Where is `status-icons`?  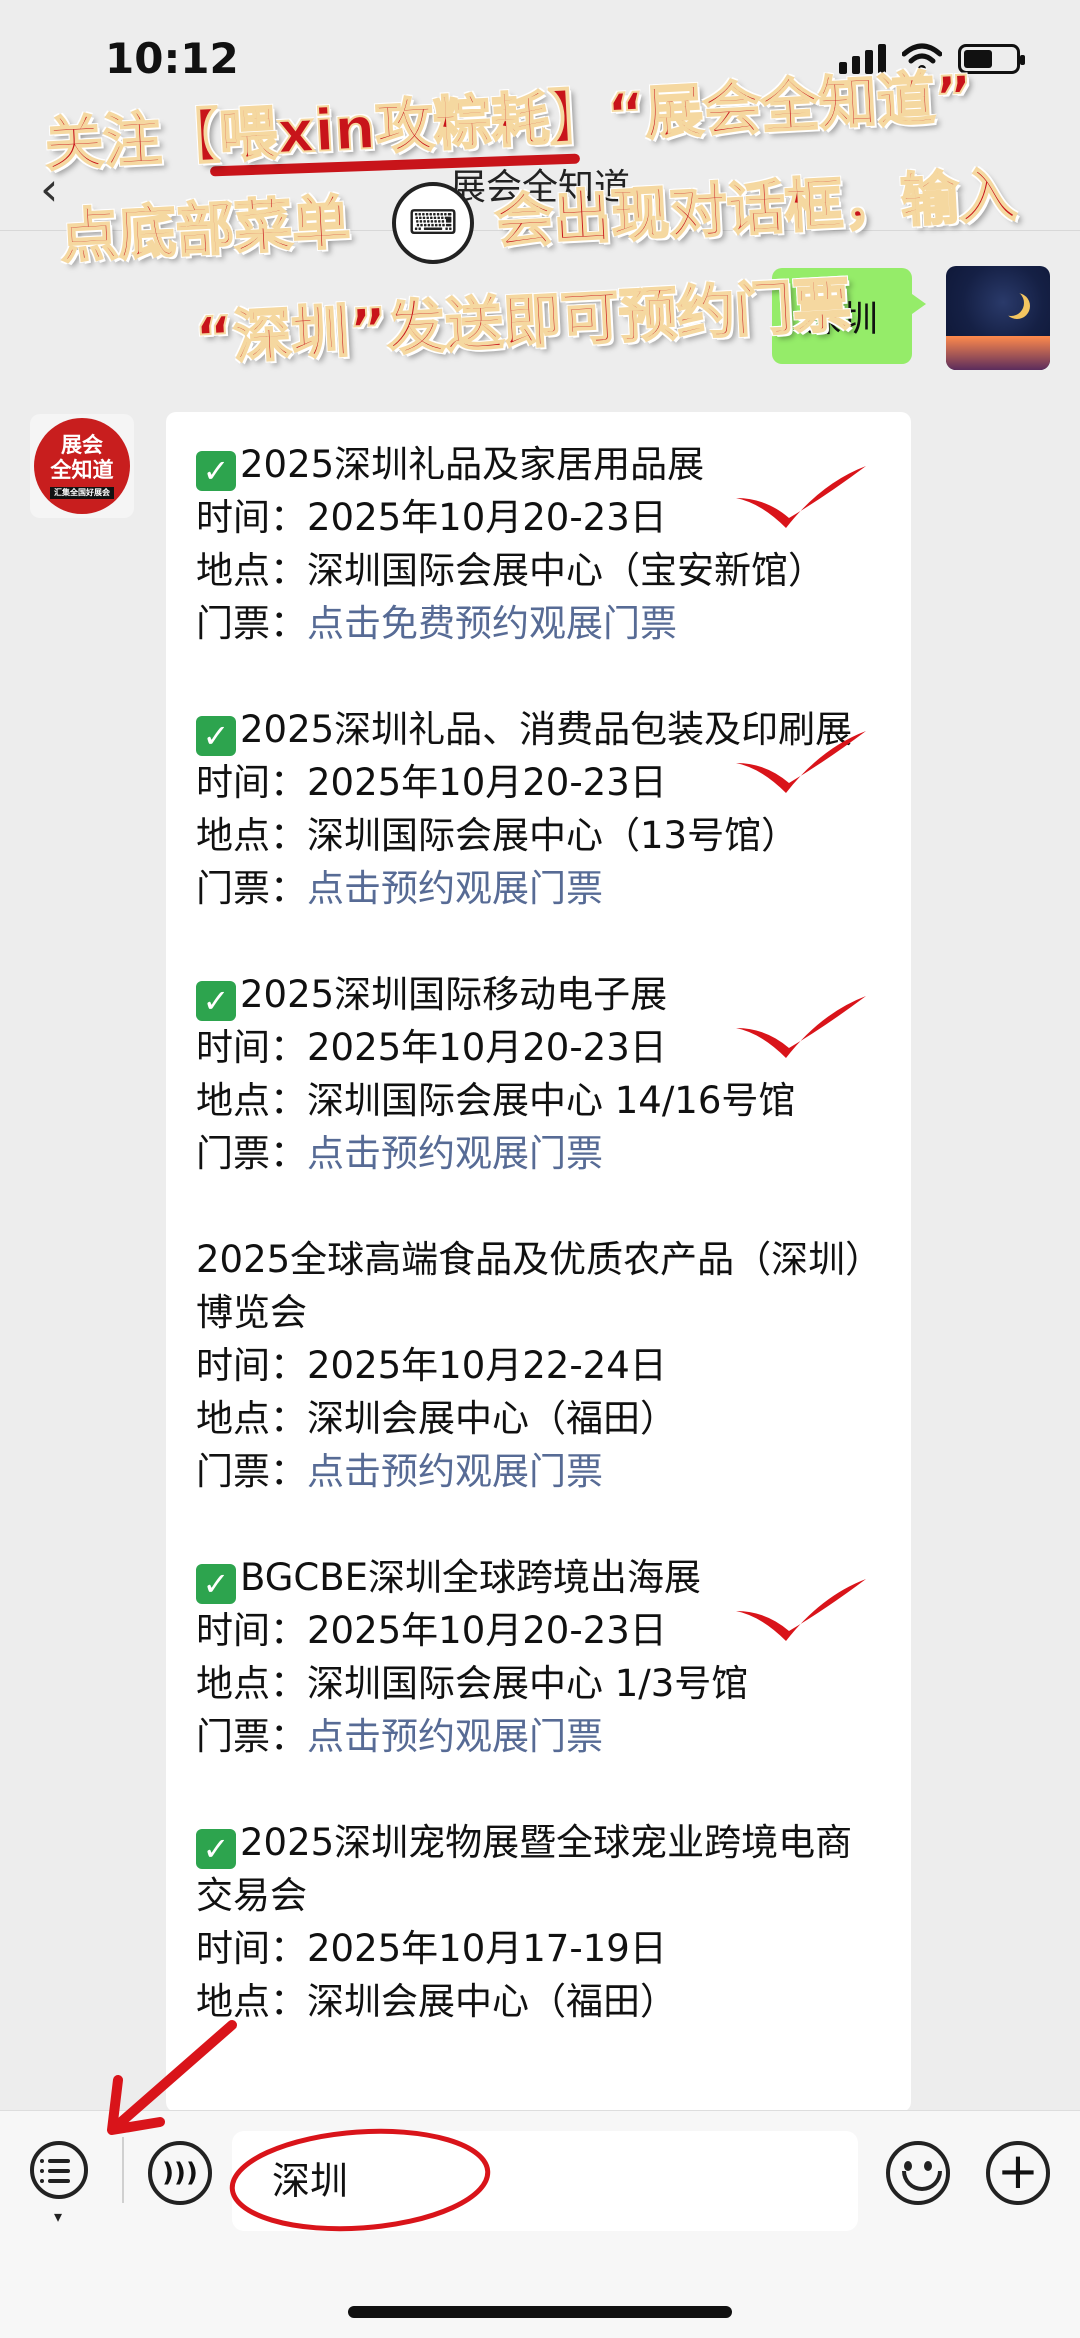
status-icons is located at coordinates (932, 58).